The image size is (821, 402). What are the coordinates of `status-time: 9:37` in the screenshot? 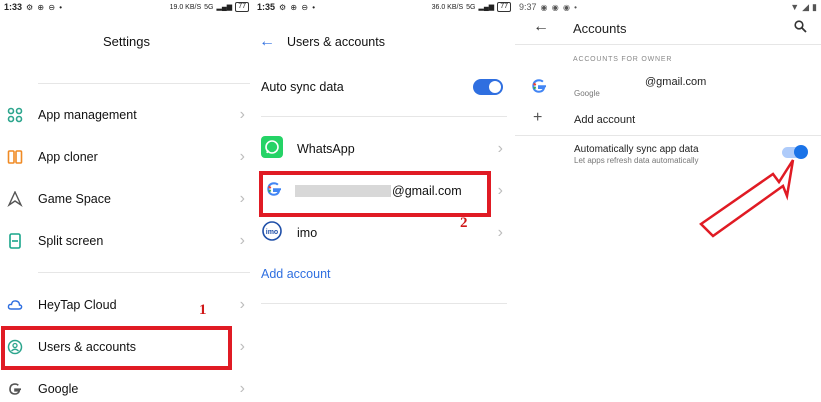 It's located at (528, 7).